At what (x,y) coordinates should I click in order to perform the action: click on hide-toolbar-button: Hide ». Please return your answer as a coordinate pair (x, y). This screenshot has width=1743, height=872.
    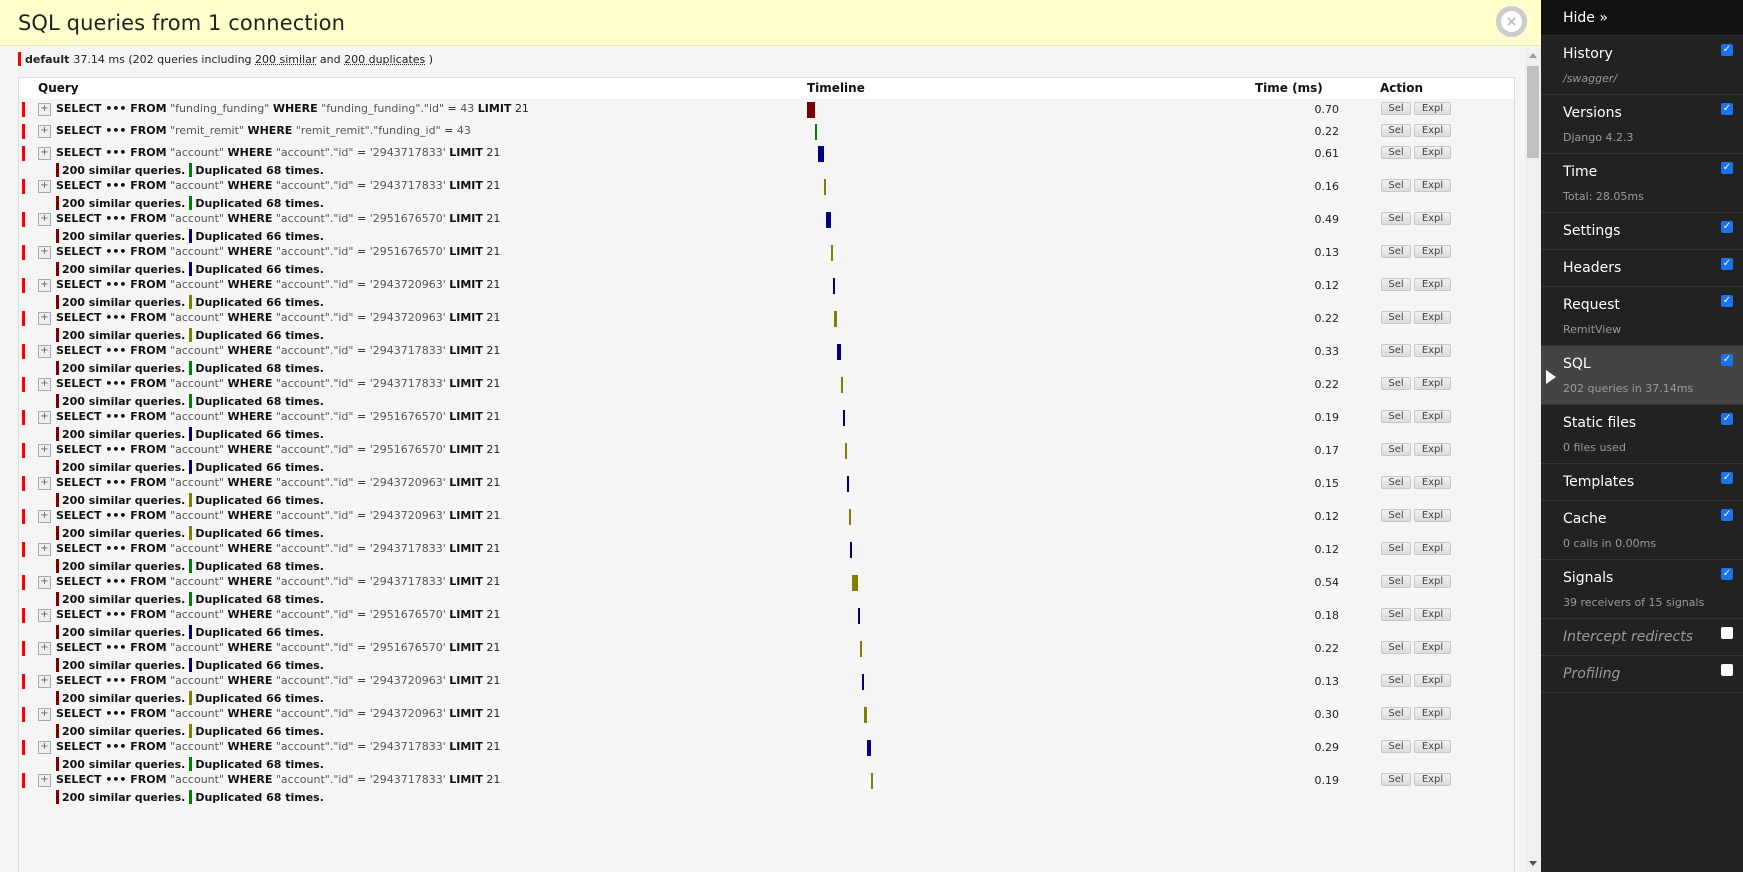
    Looking at the image, I should click on (1642, 18).